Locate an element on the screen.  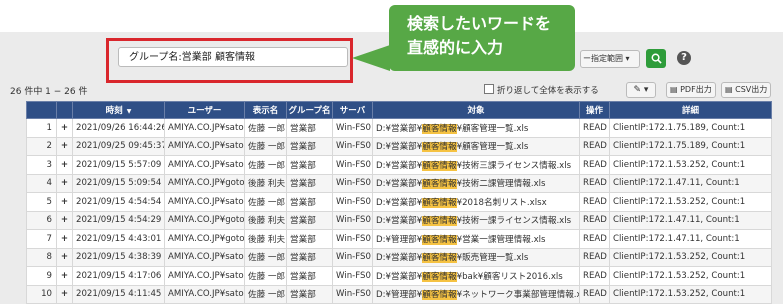
row-index: 3 is located at coordinates (41, 165).